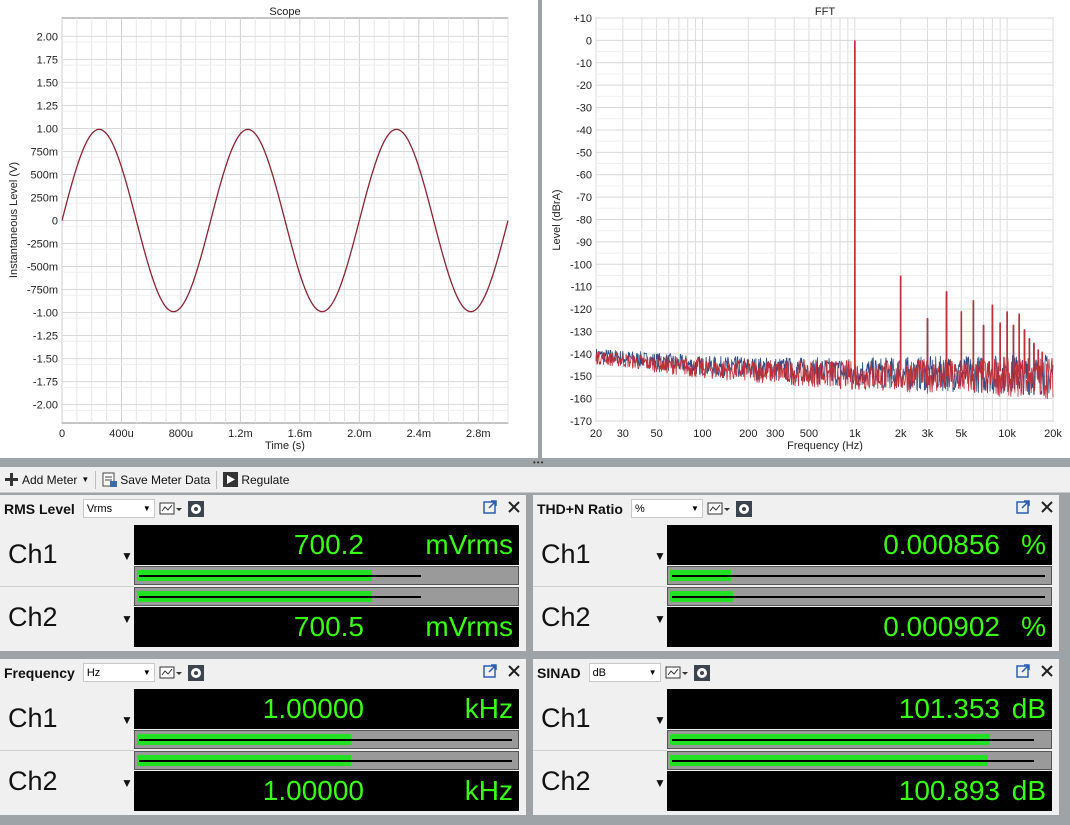  What do you see at coordinates (263, 672) in the screenshot?
I see `meter-header: Frequency Hz ▼` at bounding box center [263, 672].